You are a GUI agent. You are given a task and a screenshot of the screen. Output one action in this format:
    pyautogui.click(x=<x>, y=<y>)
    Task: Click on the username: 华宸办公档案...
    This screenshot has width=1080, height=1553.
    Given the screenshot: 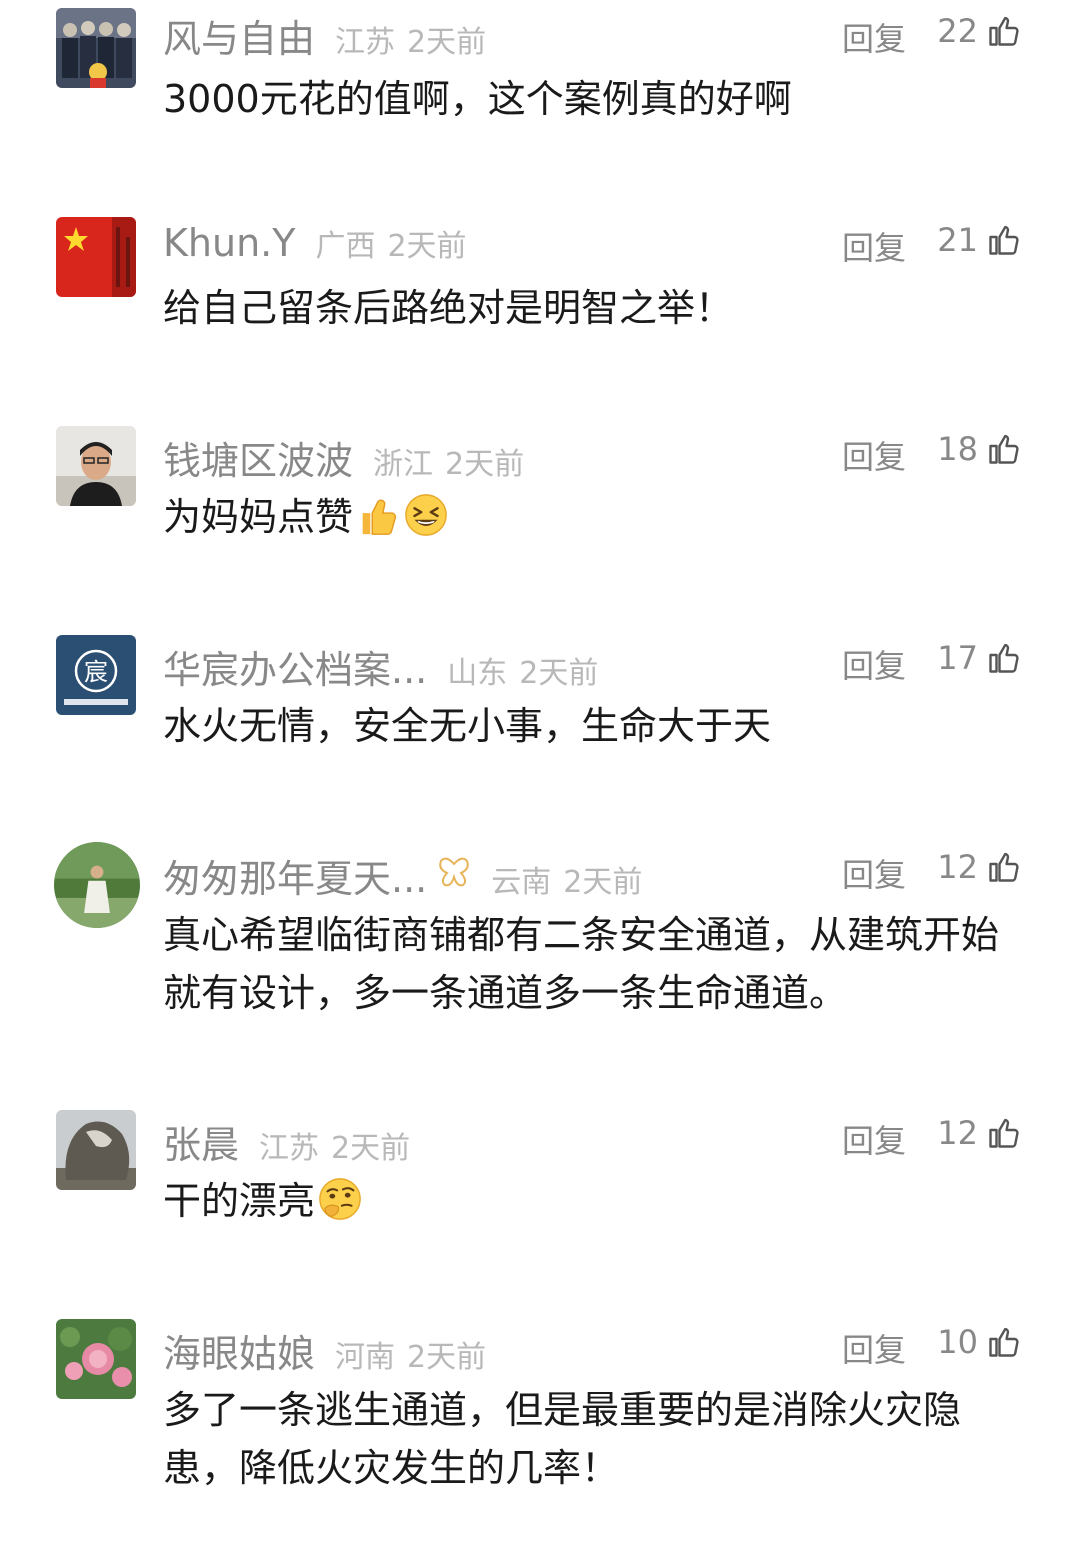 What is the action you would take?
    pyautogui.click(x=295, y=666)
    